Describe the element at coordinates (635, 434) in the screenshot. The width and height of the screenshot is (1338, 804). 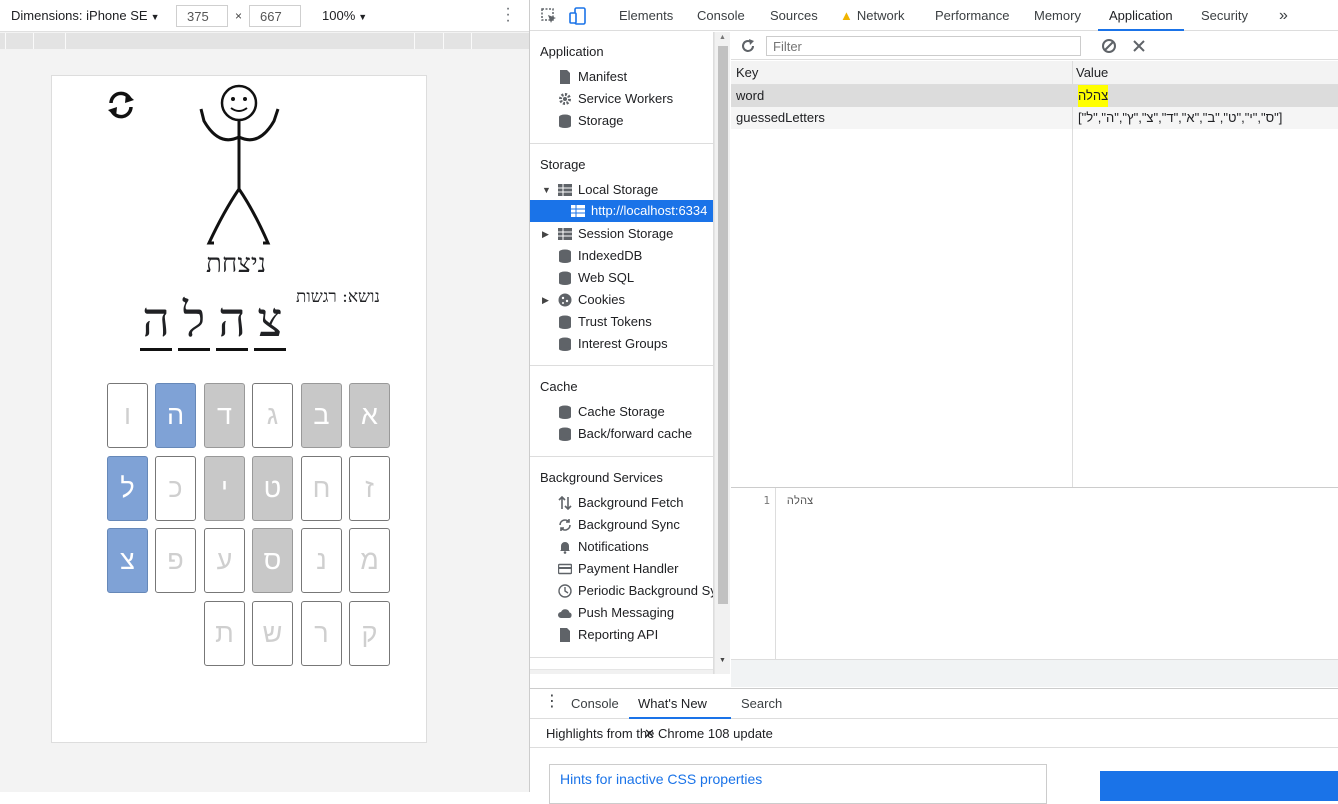
I see `sidebar-item-back-forward-cache: Back/forward cache` at that location.